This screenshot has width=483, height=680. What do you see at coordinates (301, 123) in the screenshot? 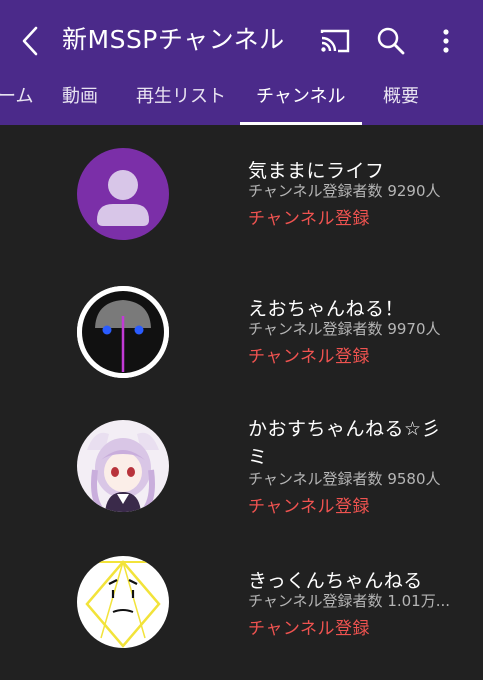
I see `active-tab-indicator` at bounding box center [301, 123].